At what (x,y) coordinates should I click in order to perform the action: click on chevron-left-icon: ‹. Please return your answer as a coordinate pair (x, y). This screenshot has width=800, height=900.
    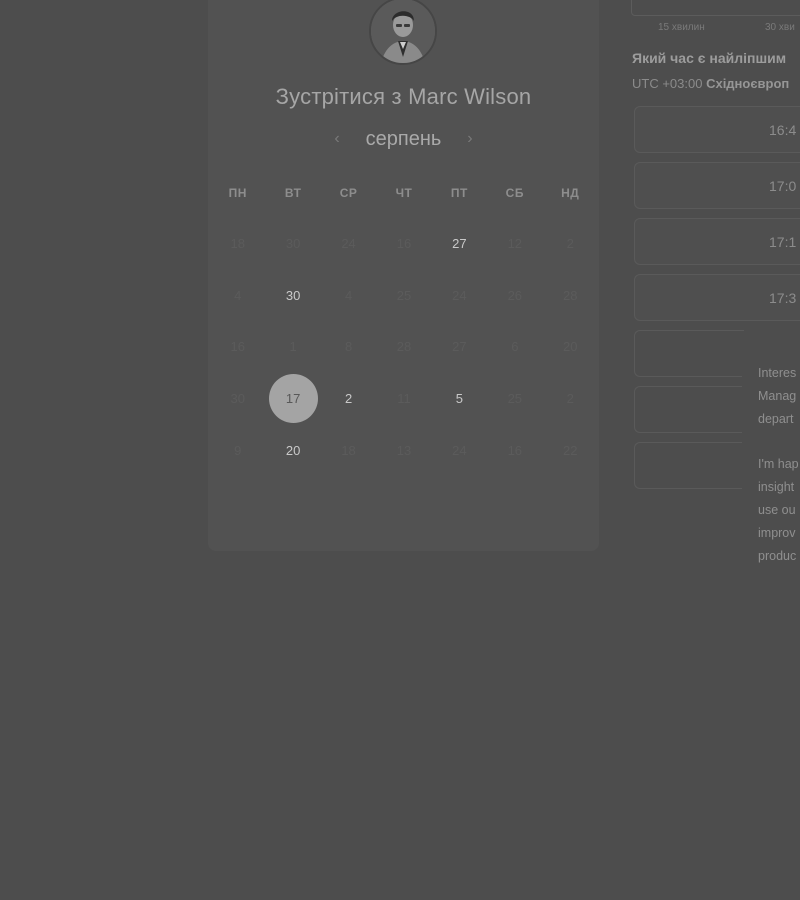
    Looking at the image, I should click on (337, 139).